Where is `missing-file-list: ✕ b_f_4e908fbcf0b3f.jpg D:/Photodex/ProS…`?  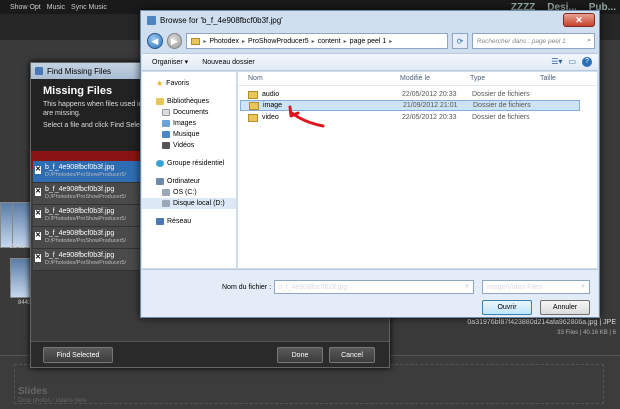
missing-file-list: ✕ b_f_4e908fbcf0b3f.jpg D:/Photodex/ProS… is located at coordinates (87, 216).